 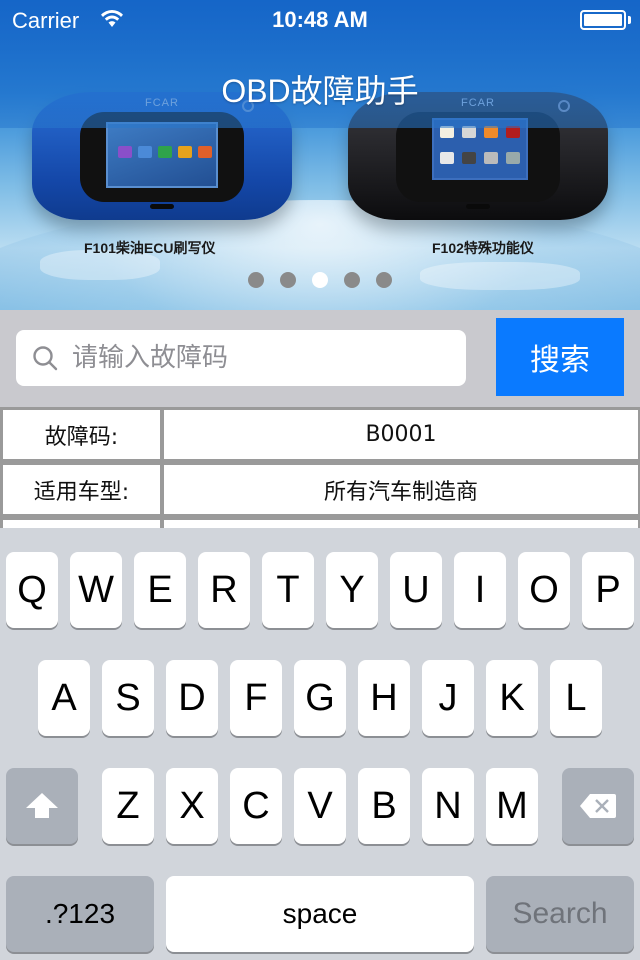 I want to click on key-y: Y, so click(x=352, y=590).